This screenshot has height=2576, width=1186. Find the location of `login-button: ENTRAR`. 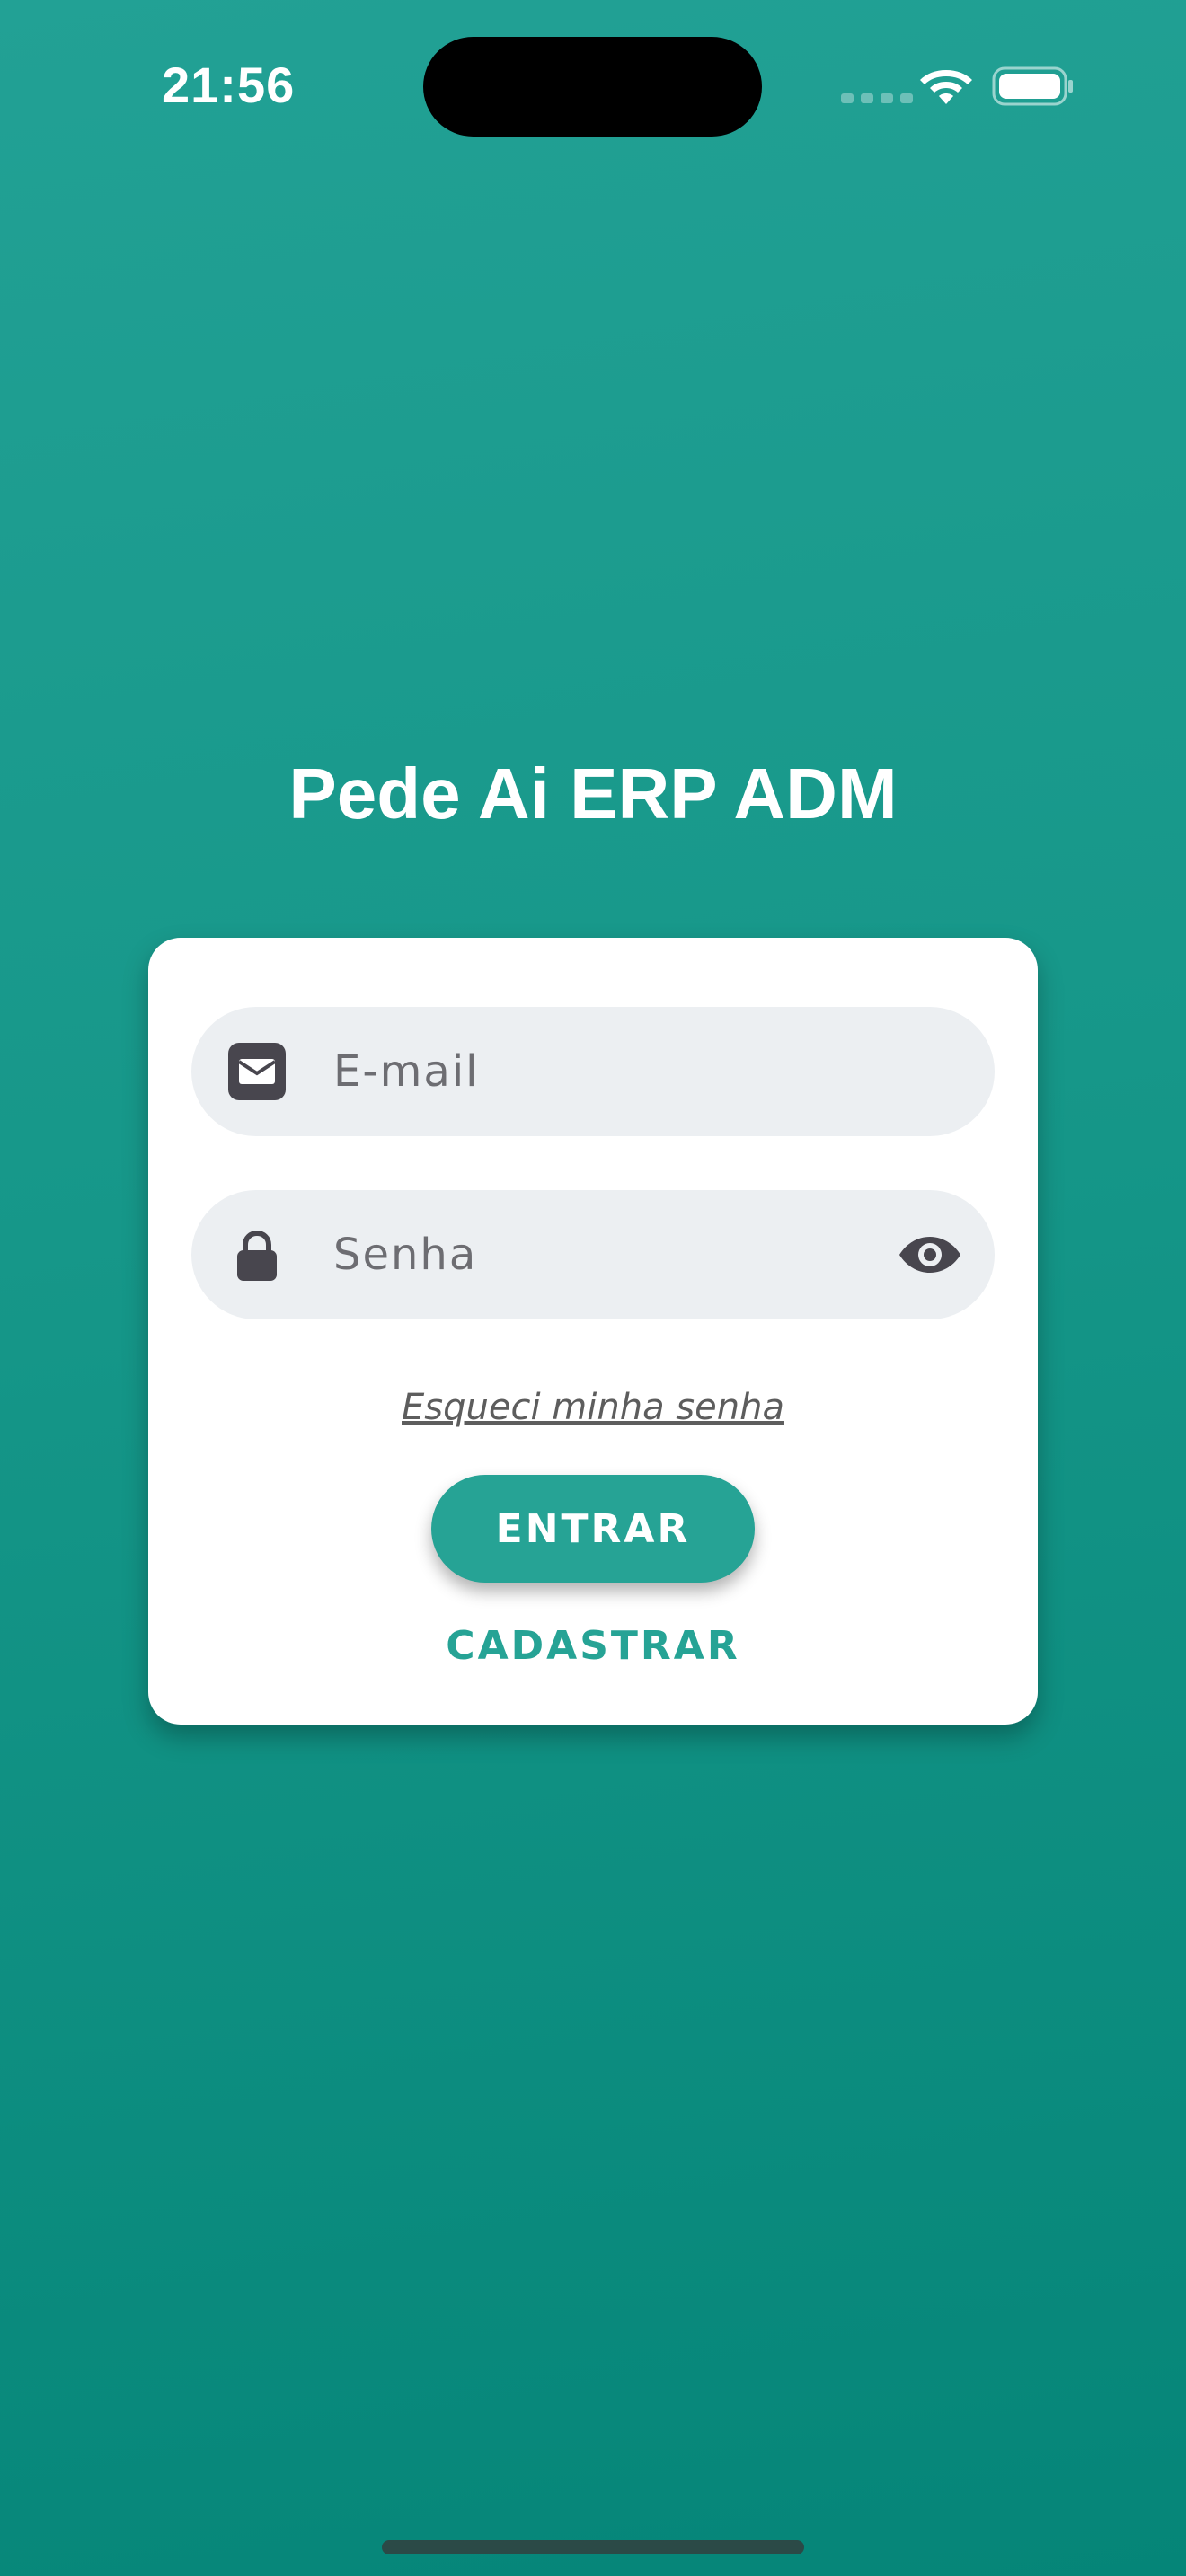

login-button: ENTRAR is located at coordinates (593, 1529).